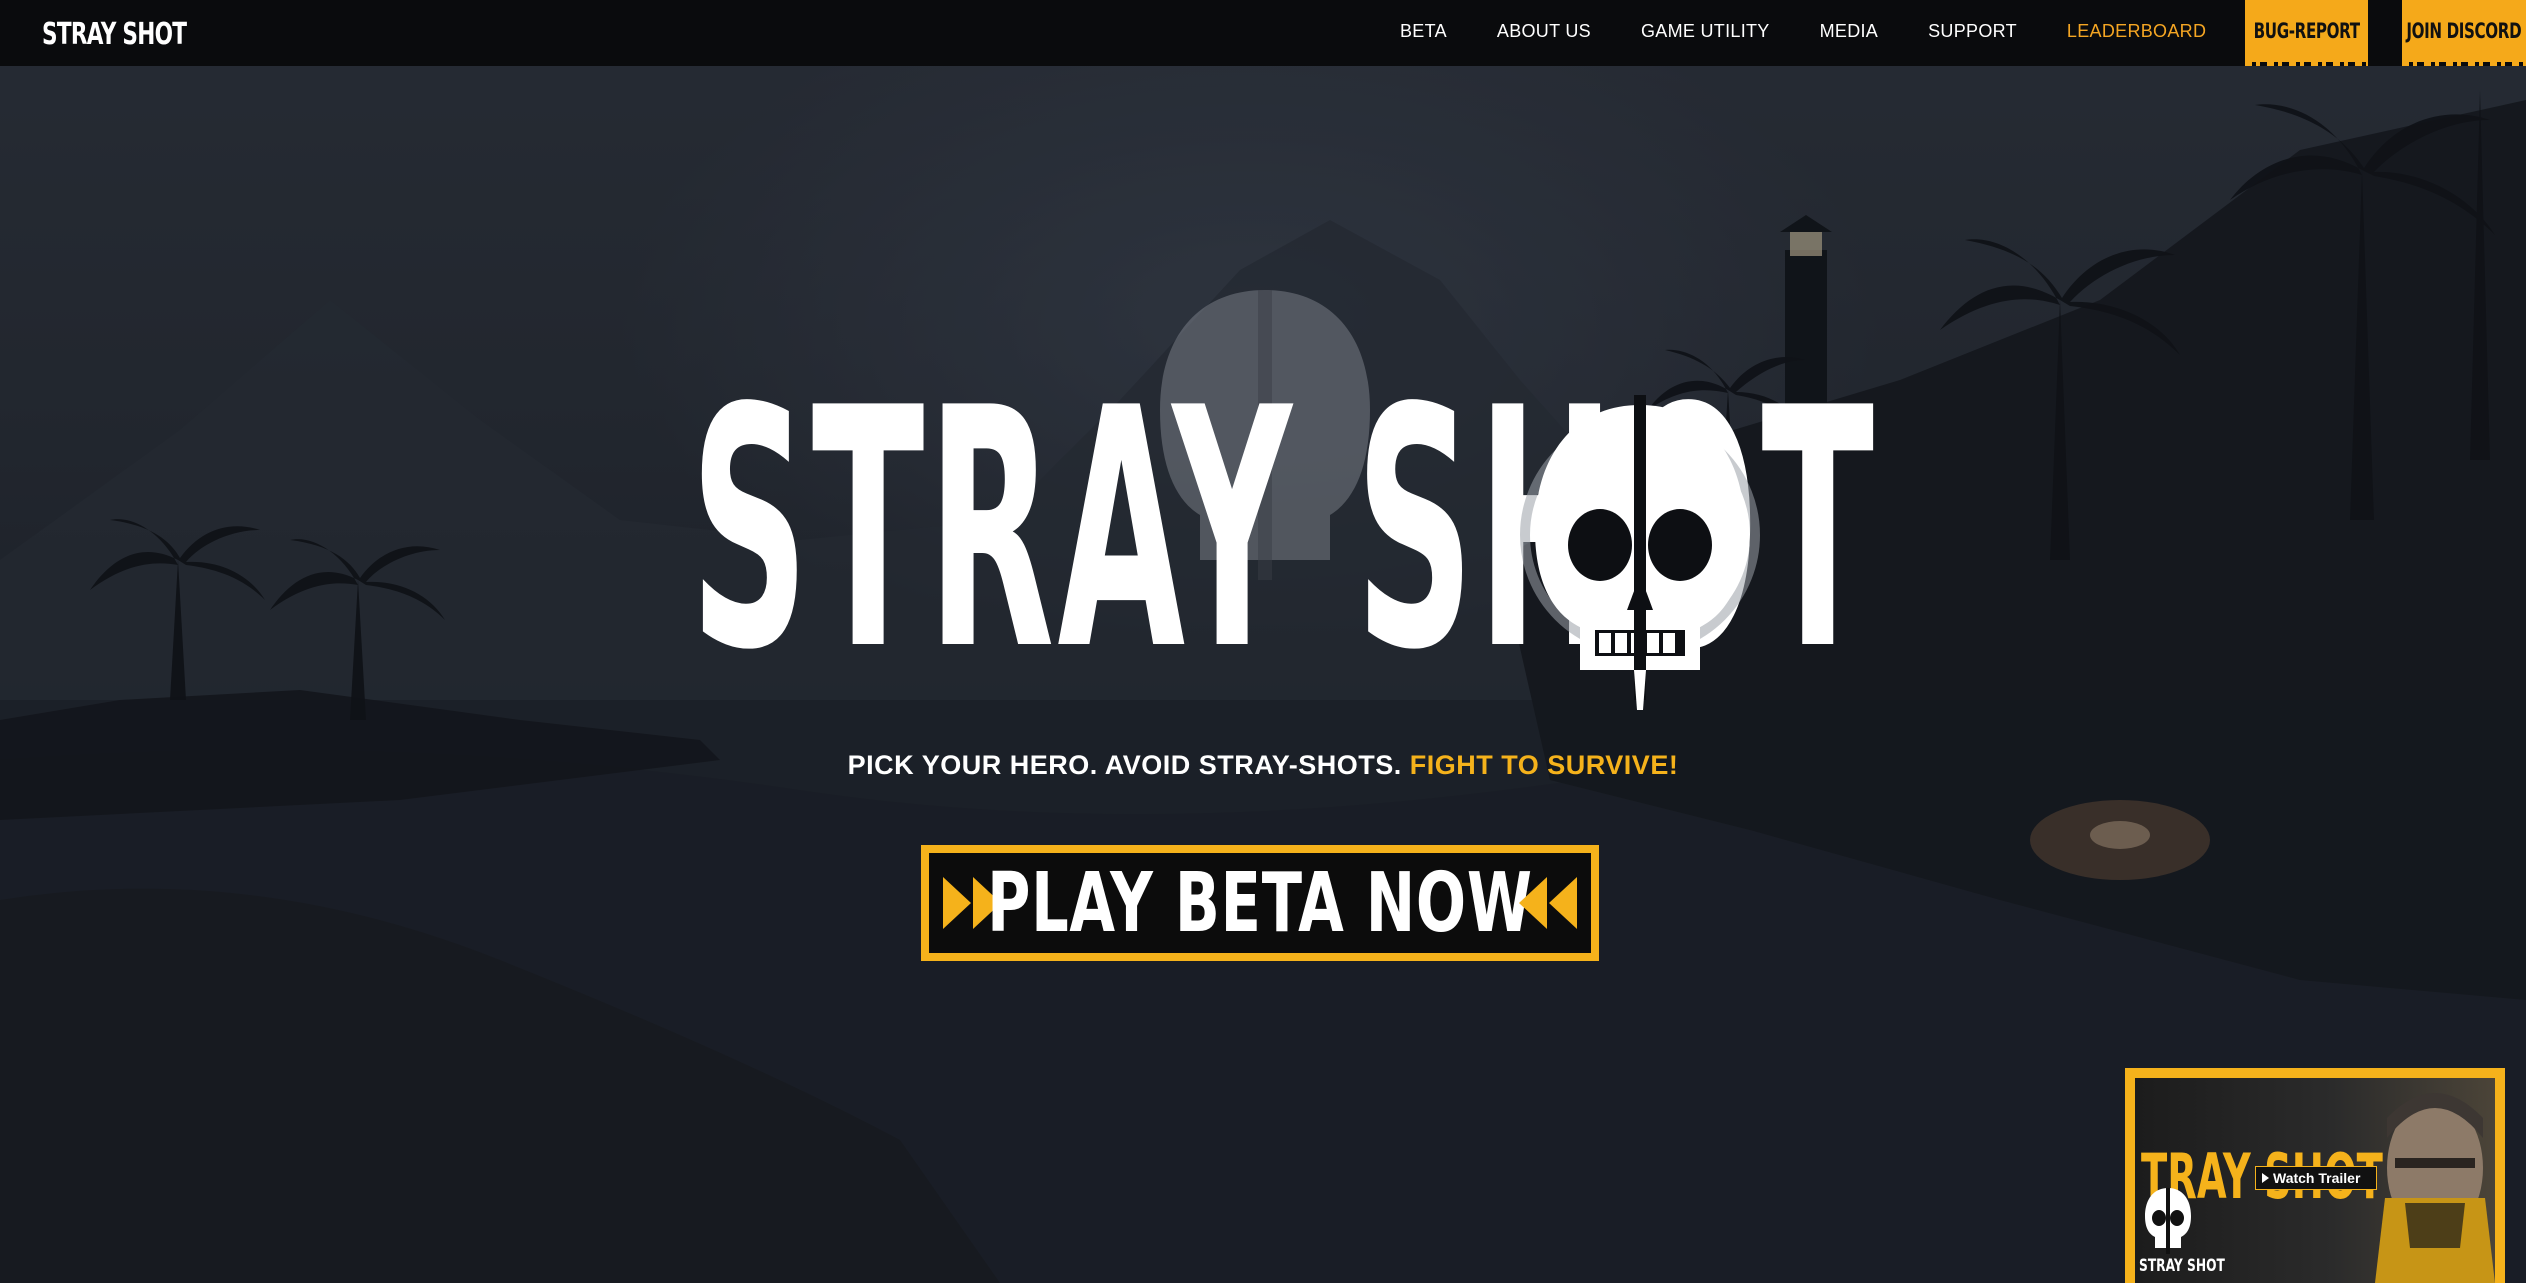 The image size is (2526, 1283). I want to click on play-beta-button-inner: PLAY BETA NOW, so click(1260, 903).